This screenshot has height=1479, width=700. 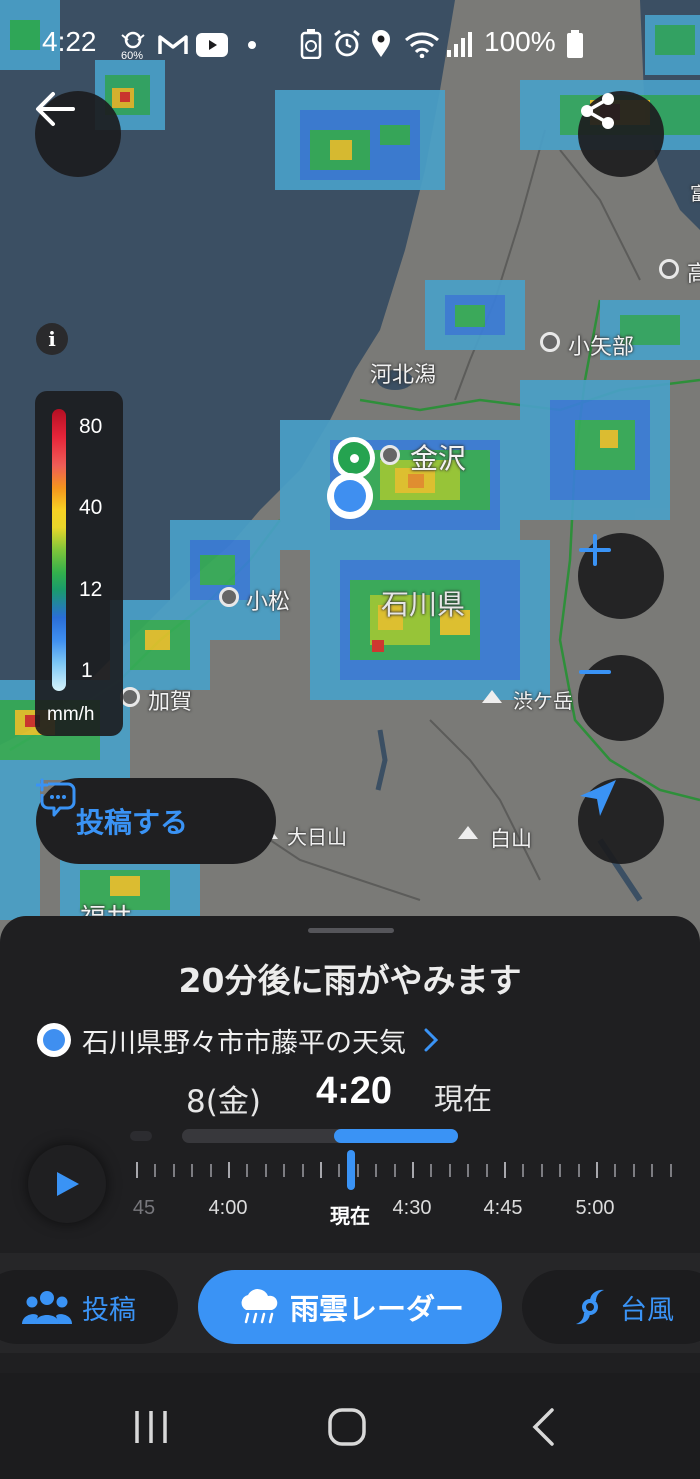 I want to click on map-label-kaga: 加賀, so click(x=170, y=702).